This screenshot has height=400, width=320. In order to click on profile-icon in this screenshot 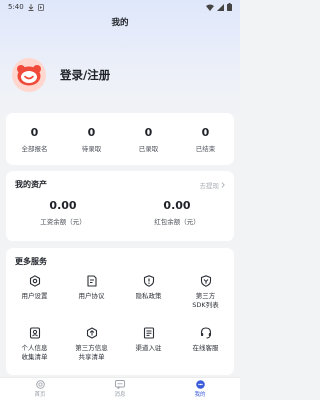, I will do `click(200, 384)`.